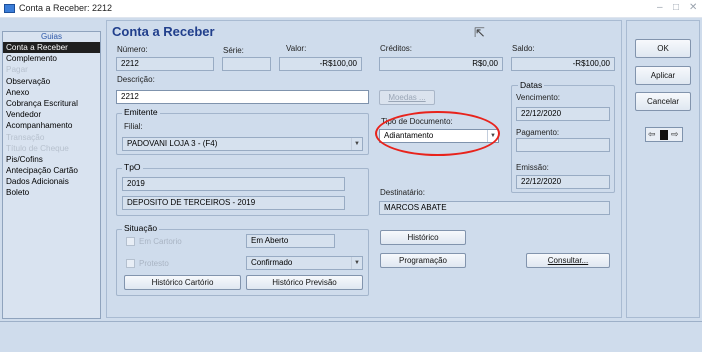  Describe the element at coordinates (51, 114) in the screenshot. I see `sidebar-item: Vendedor` at that location.